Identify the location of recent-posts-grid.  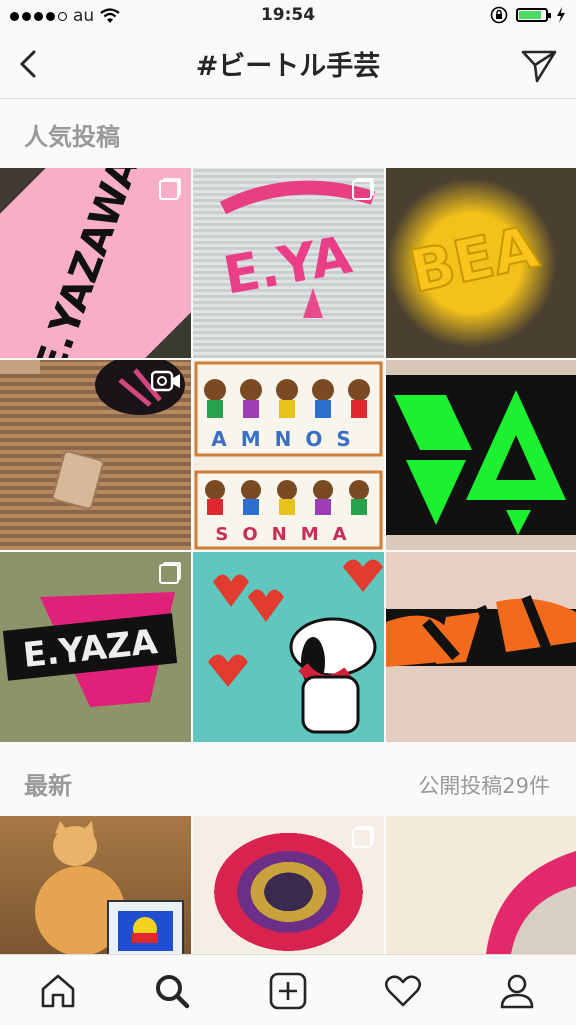
(288, 885).